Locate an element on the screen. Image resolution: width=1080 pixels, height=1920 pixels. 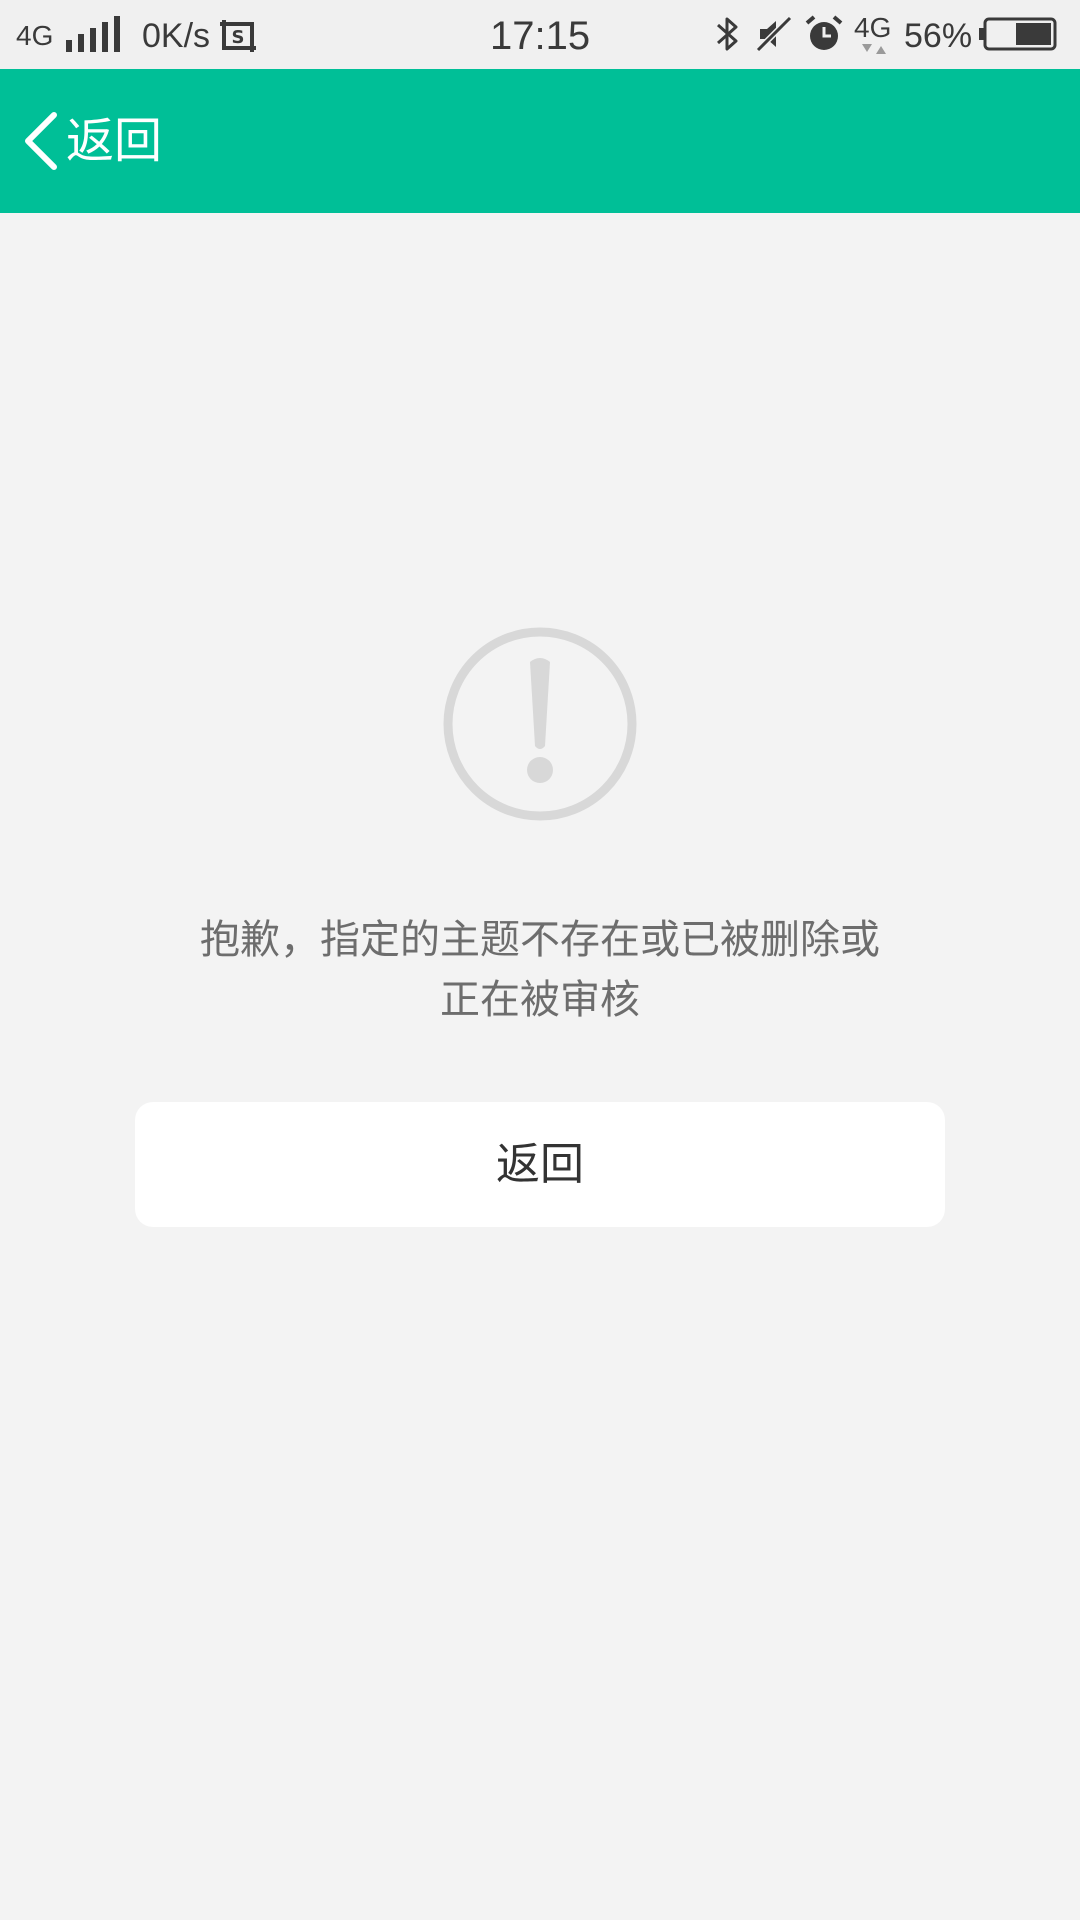
network-speed: 0K/s is located at coordinates (176, 36).